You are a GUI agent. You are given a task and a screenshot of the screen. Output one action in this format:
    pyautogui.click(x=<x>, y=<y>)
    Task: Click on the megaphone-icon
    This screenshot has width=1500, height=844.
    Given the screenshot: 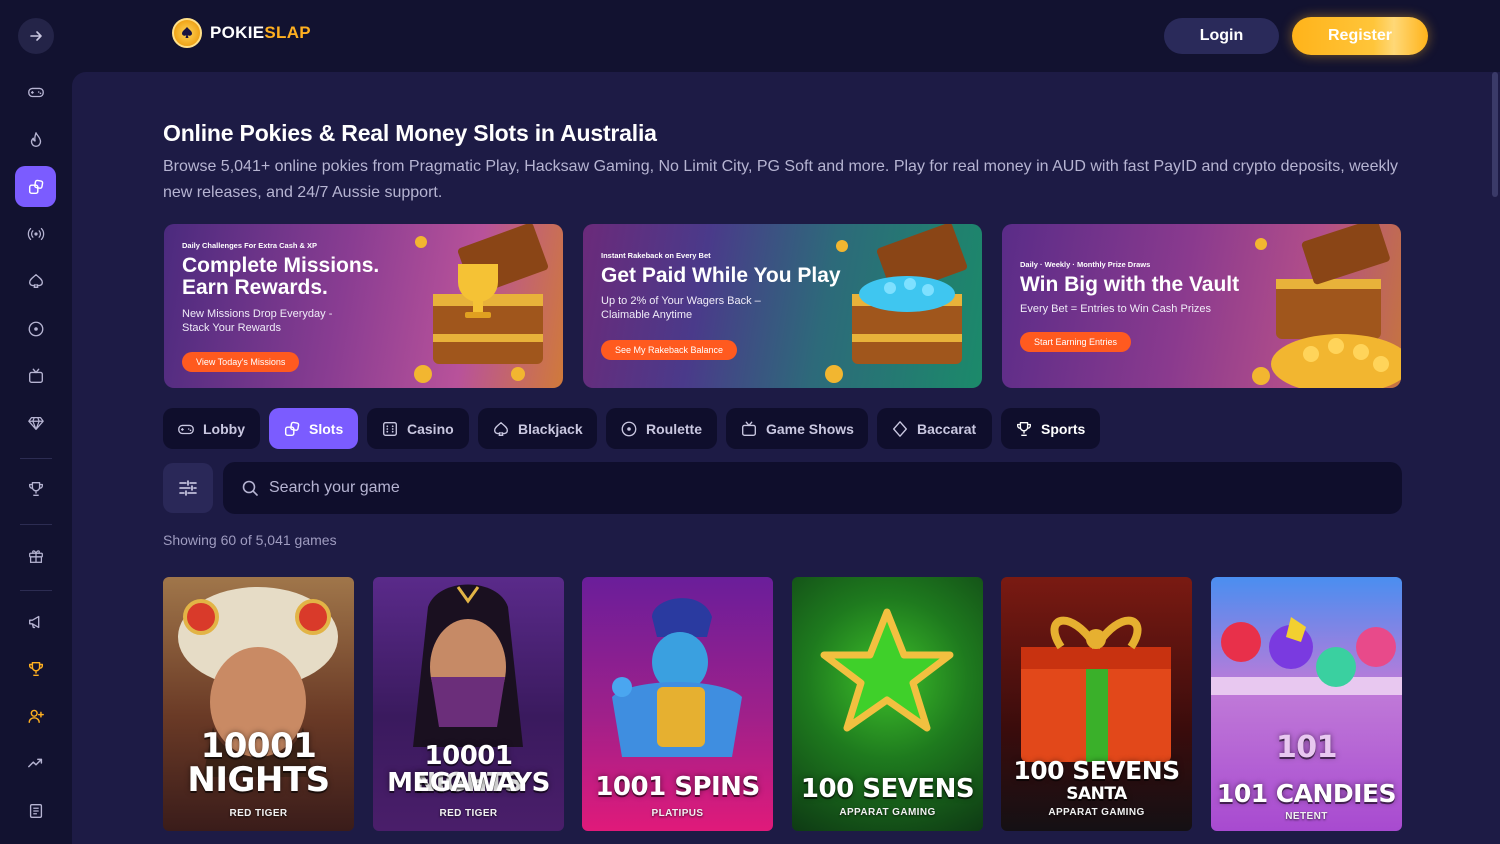 What is the action you would take?
    pyautogui.click(x=33, y=621)
    